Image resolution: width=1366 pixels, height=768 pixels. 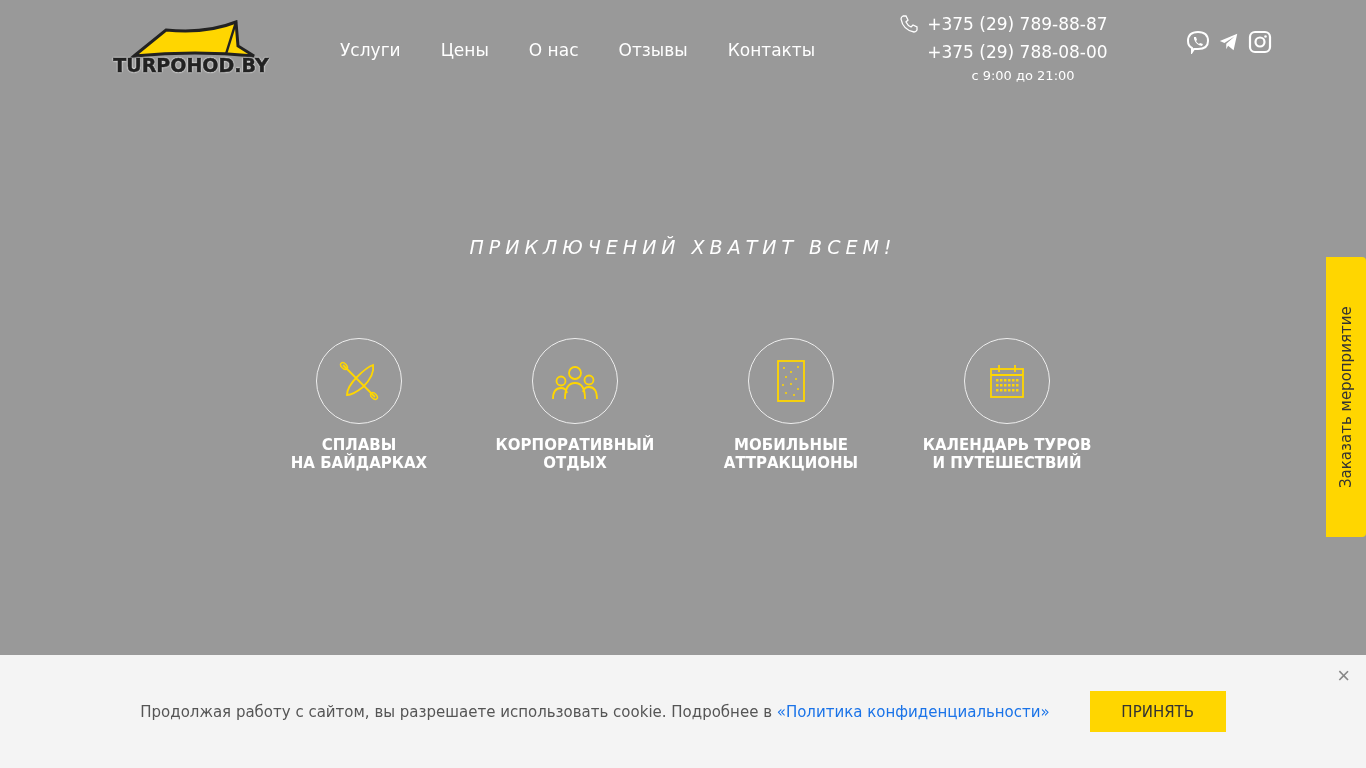 I want to click on viber-icon, so click(x=1197, y=42).